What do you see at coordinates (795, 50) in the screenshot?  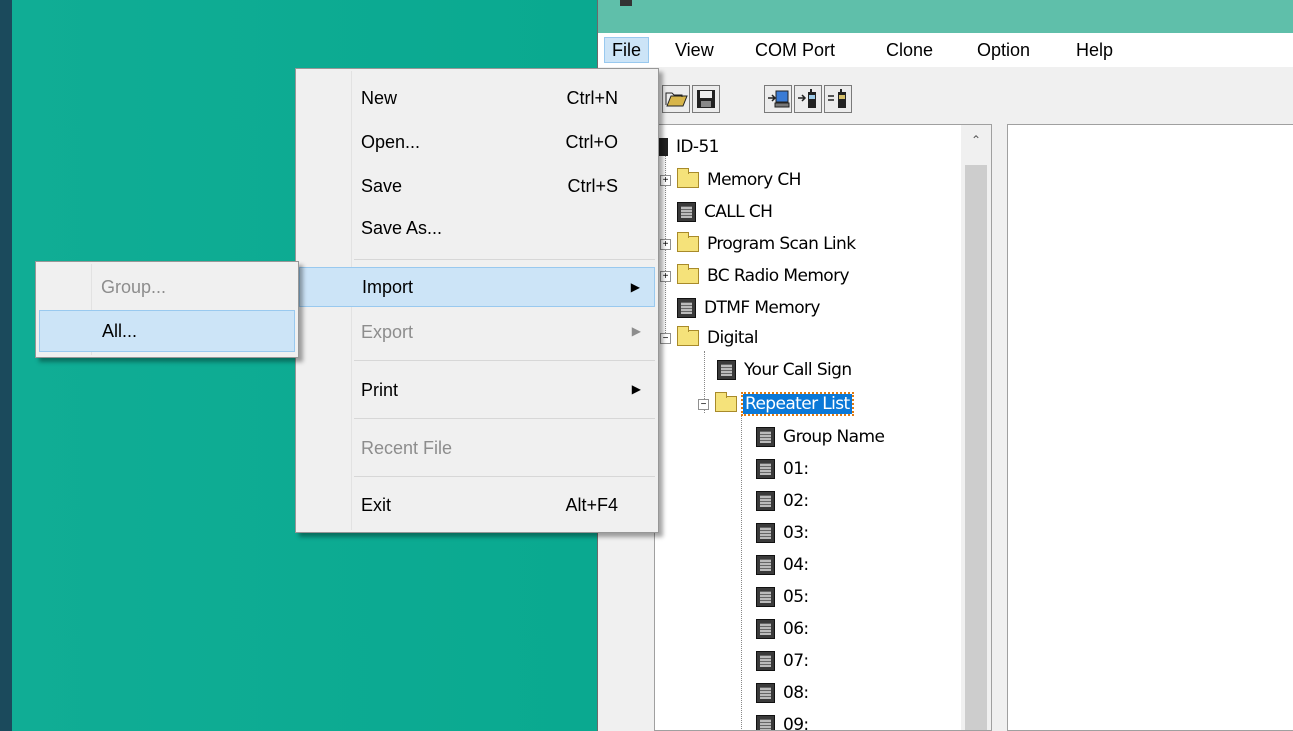 I see `menu-com-port: COM Port` at bounding box center [795, 50].